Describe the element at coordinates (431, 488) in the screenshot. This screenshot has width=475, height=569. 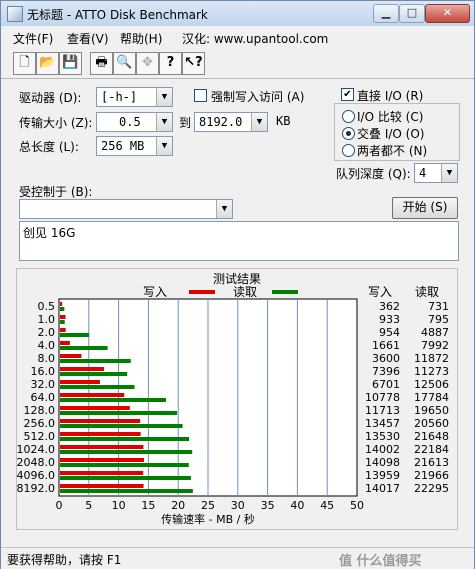
I see `read-value: 22295` at that location.